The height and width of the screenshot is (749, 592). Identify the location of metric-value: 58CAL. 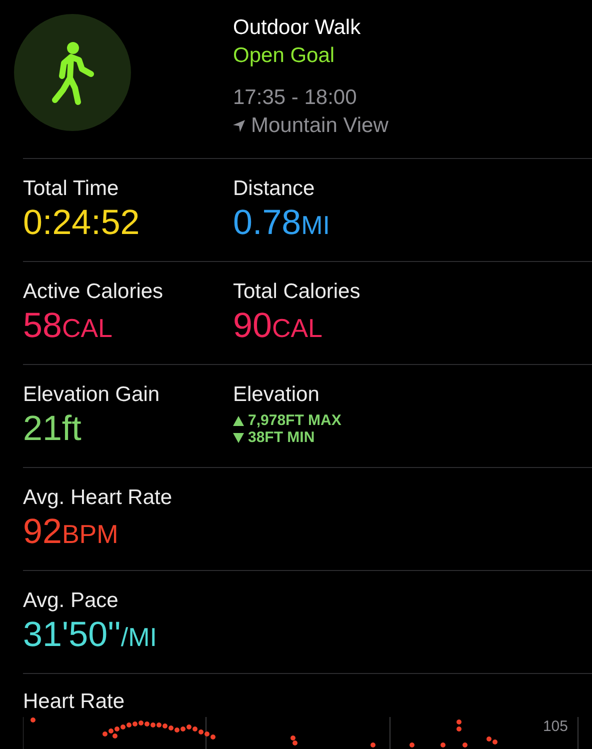
(68, 326).